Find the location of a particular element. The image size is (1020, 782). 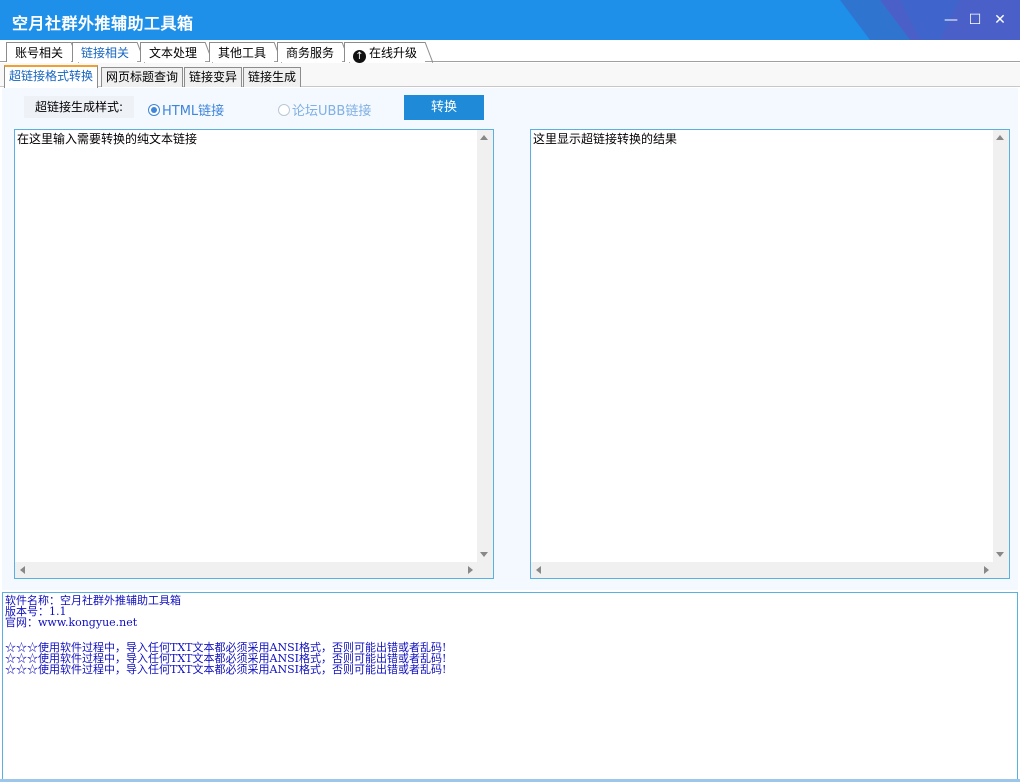

subtab-webpage-title-query: 网页标题查询 is located at coordinates (142, 77).